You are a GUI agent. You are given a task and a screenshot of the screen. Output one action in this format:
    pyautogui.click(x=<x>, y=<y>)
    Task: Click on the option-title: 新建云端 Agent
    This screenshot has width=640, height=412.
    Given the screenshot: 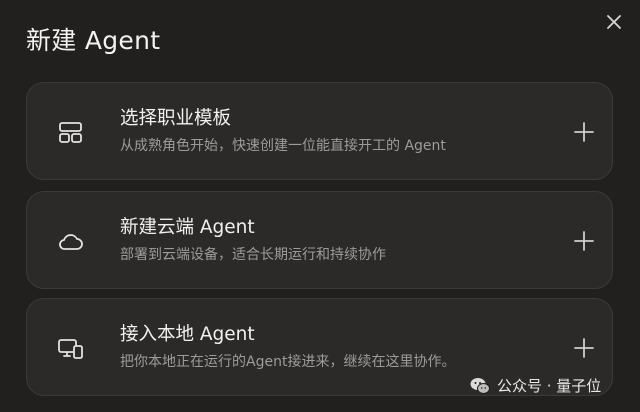 What is the action you would take?
    pyautogui.click(x=187, y=227)
    